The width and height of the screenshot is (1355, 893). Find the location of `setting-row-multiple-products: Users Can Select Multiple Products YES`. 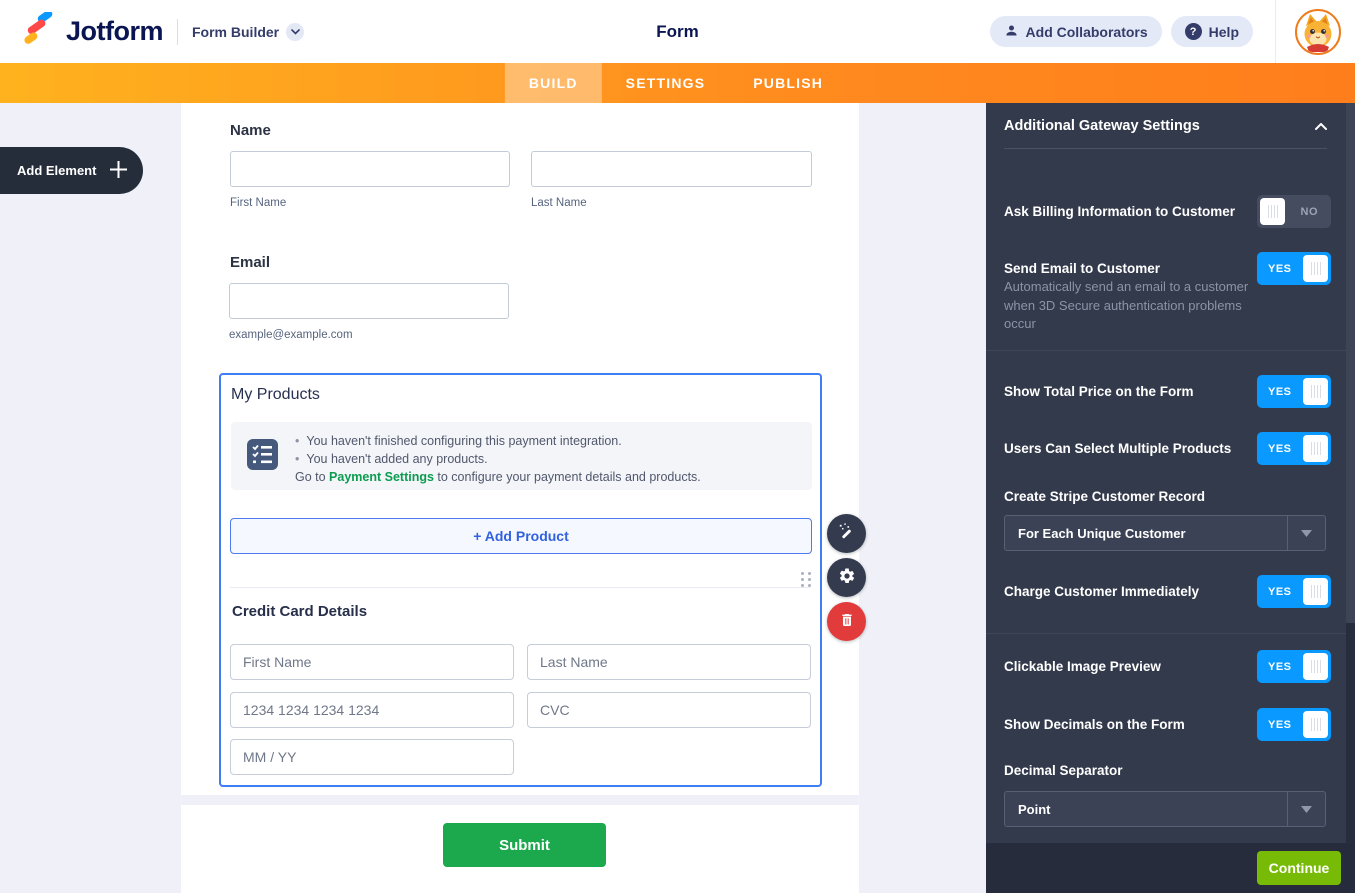

setting-row-multiple-products: Users Can Select Multiple Products YES is located at coordinates (1167, 448).